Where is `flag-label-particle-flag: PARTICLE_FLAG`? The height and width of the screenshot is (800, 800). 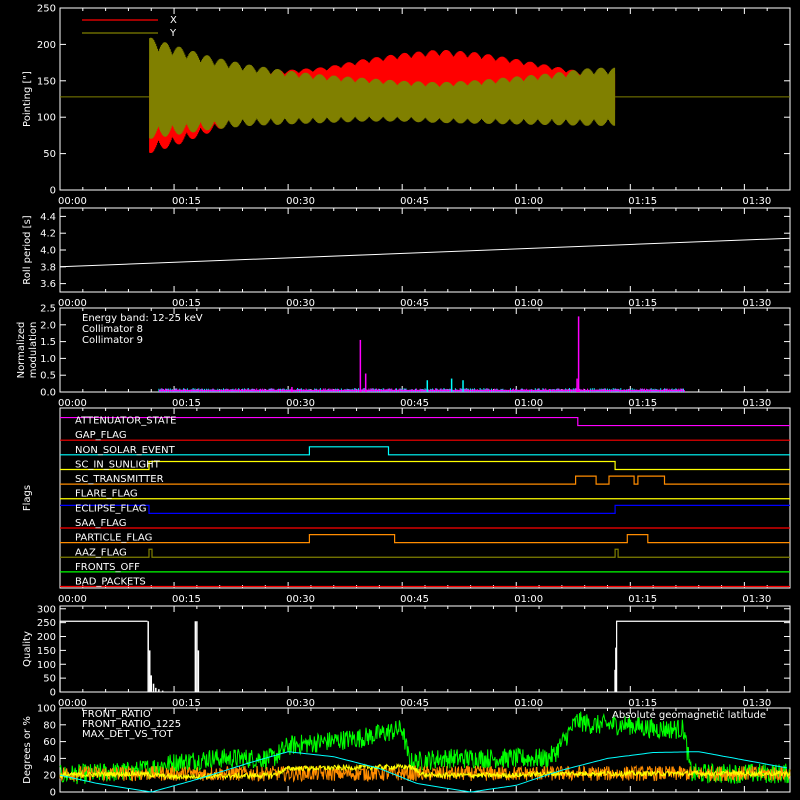
flag-label-particle-flag: PARTICLE_FLAG is located at coordinates (113, 538).